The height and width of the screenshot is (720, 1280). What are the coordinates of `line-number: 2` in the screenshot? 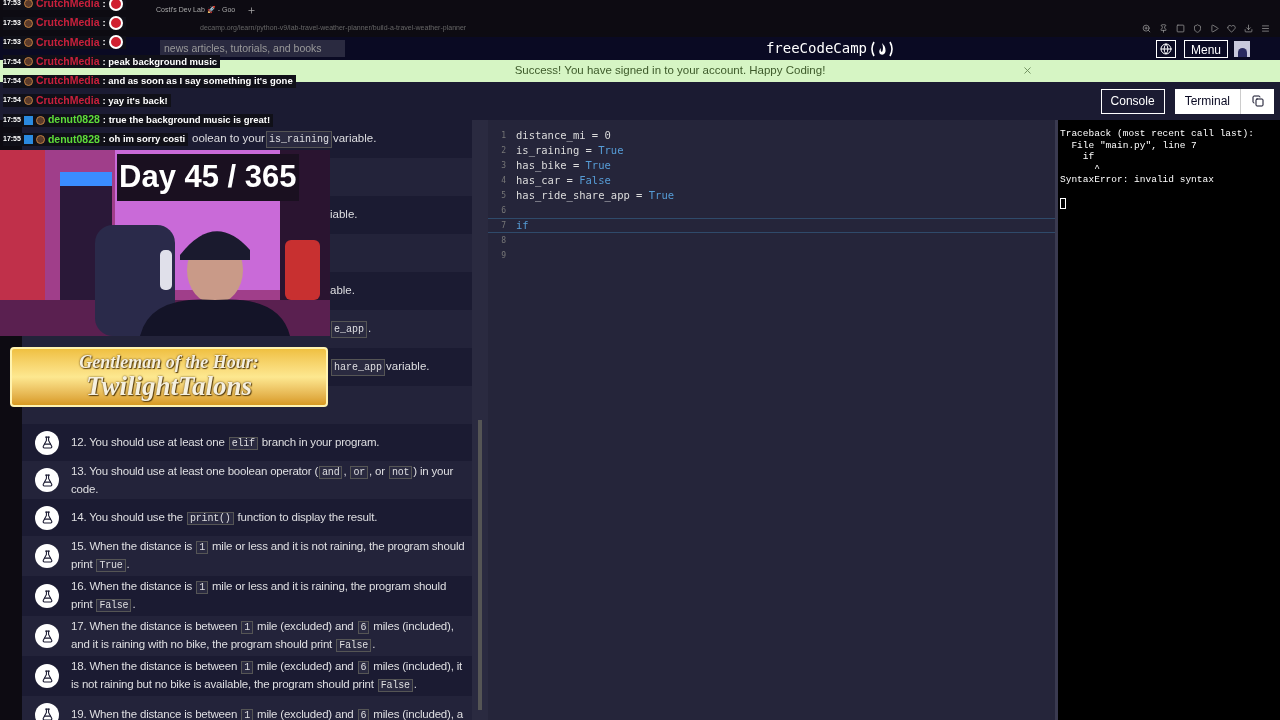 It's located at (503, 150).